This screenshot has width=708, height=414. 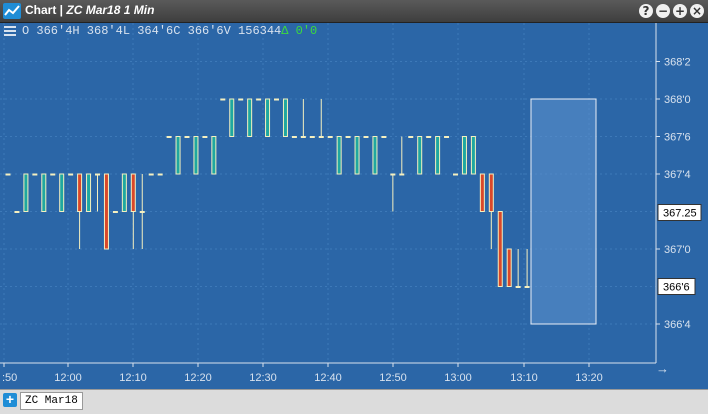 I want to click on selection-box, so click(x=563, y=211).